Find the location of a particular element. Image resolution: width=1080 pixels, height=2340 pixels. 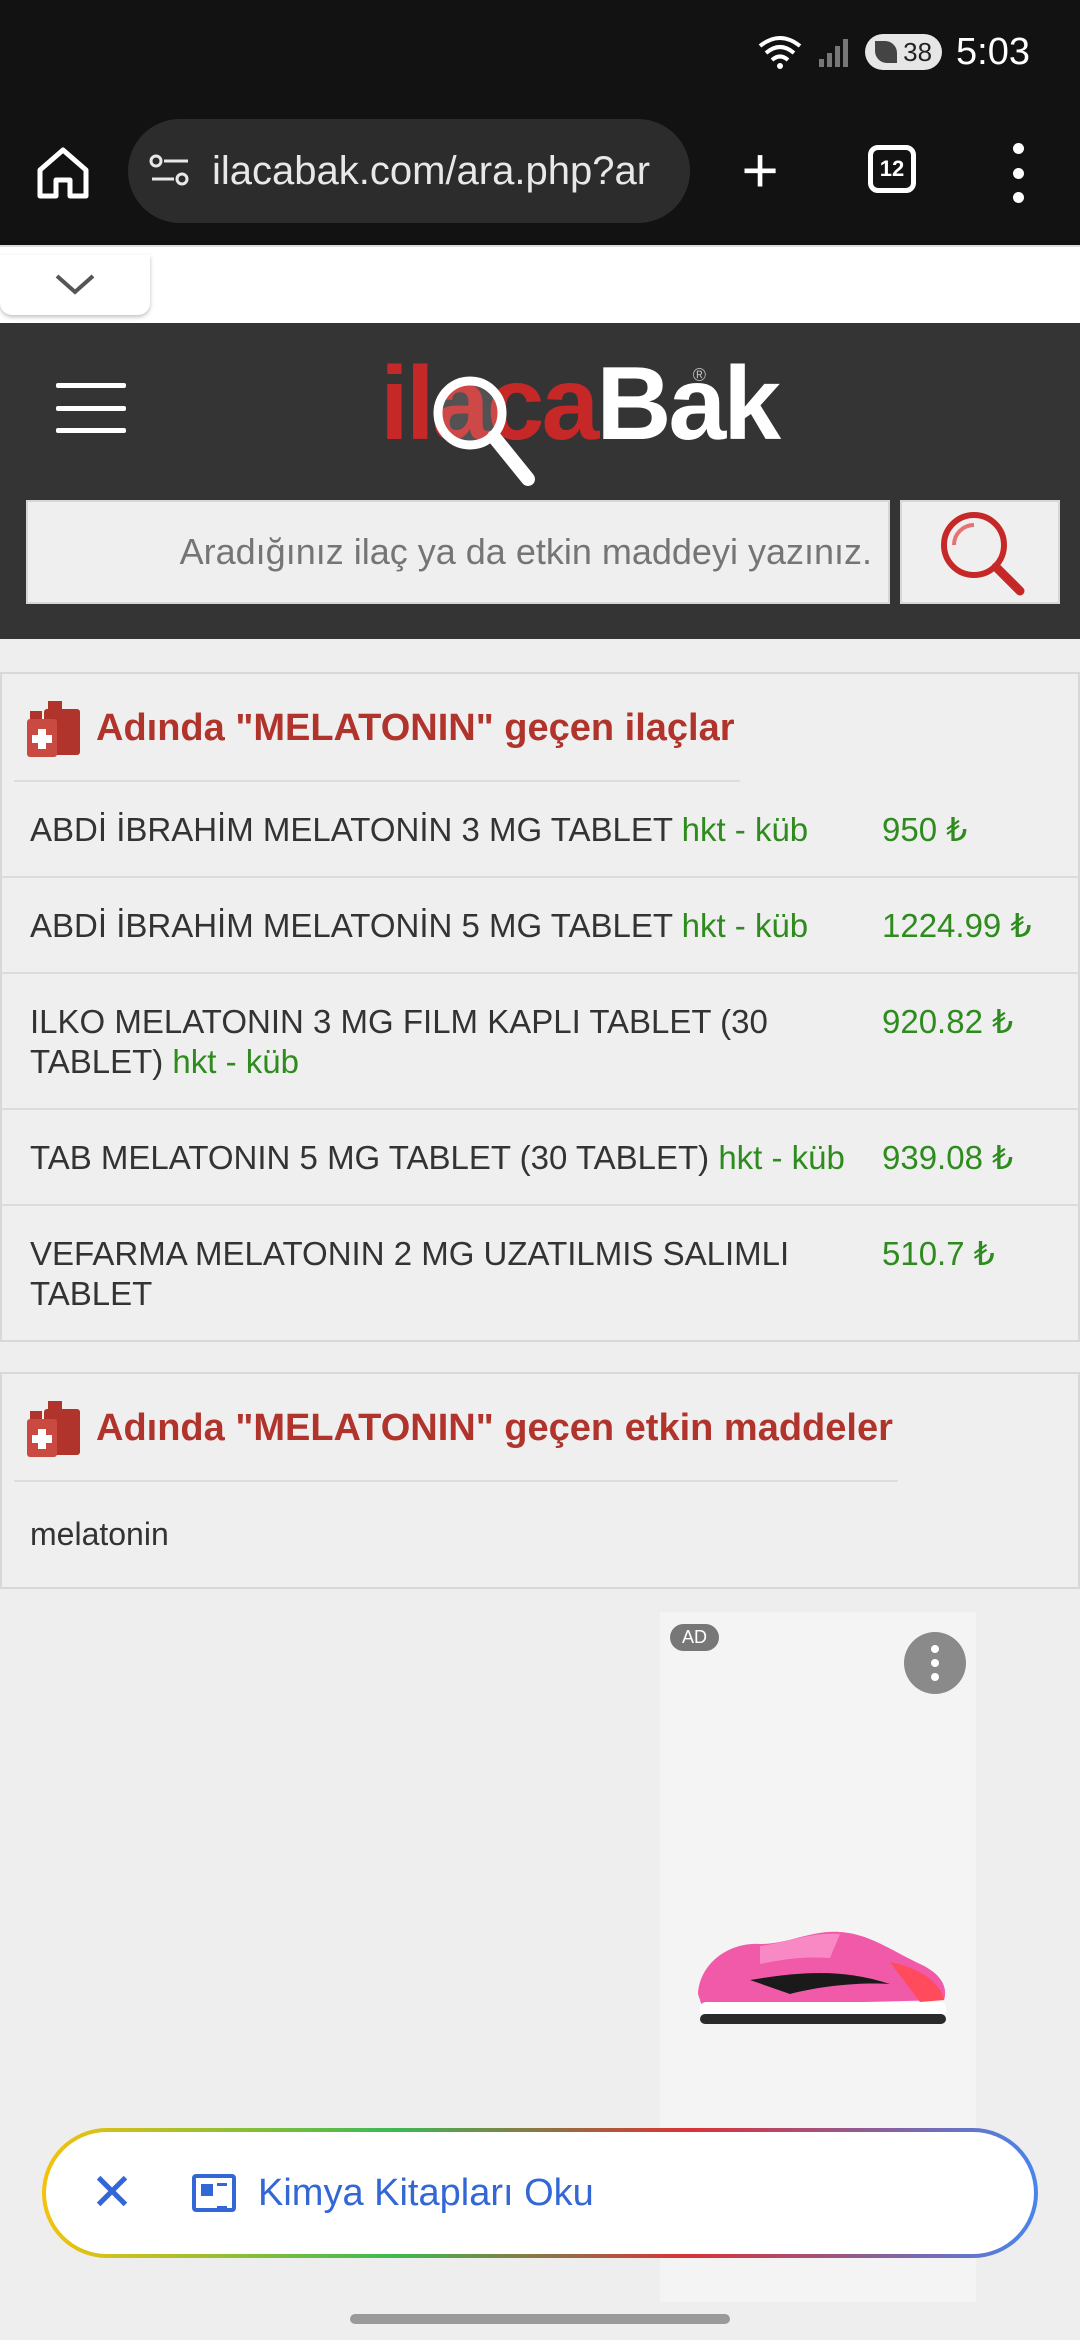

drug-price: 950 ₺ is located at coordinates (925, 829).